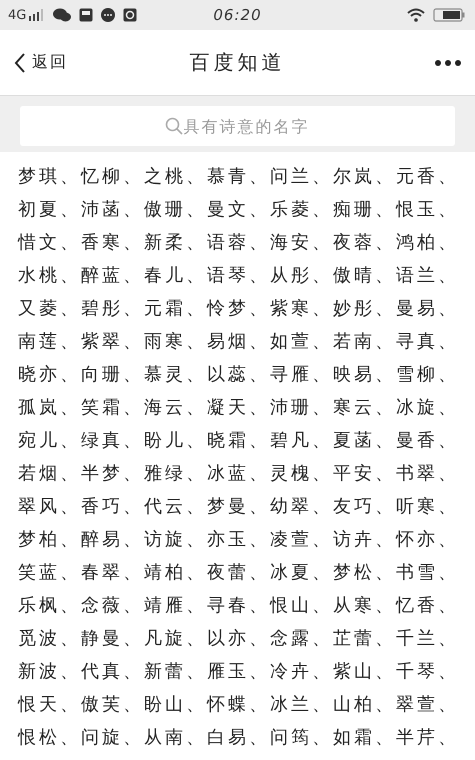 The width and height of the screenshot is (475, 760). I want to click on name-list-line: 又菱、碧彤、元霜、怜梦、紫寒、妙彤、曼易、, so click(239, 309).